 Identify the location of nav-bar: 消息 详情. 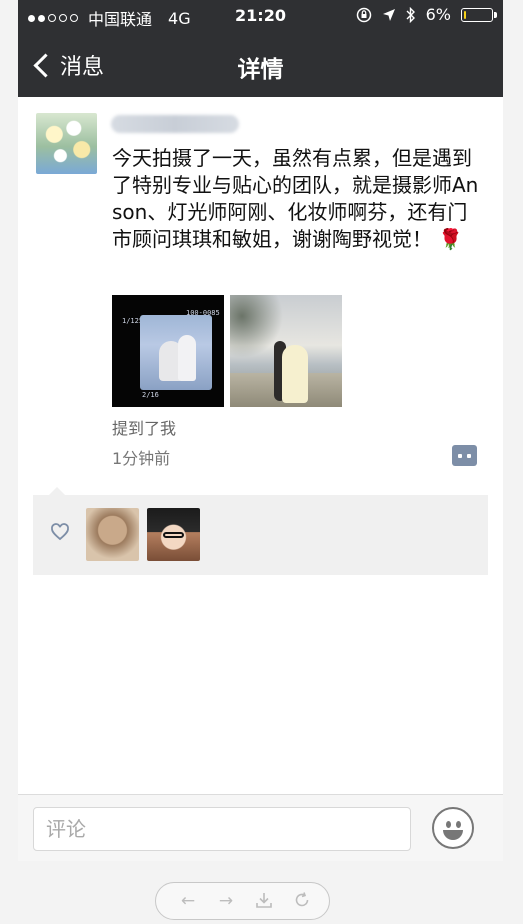
(260, 65).